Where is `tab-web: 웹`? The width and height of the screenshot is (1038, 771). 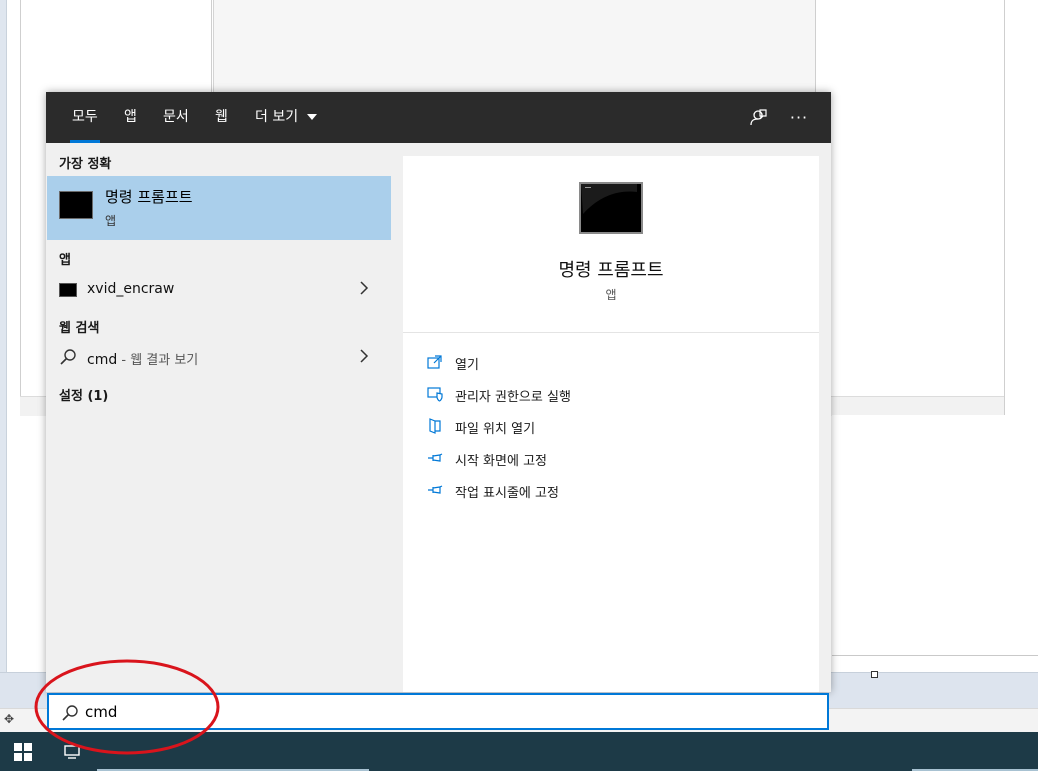
tab-web: 웹 is located at coordinates (221, 117).